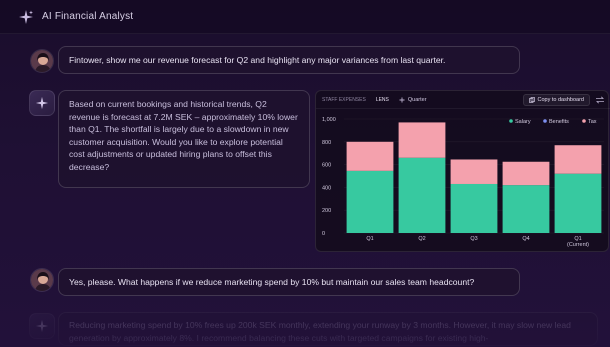 The height and width of the screenshot is (347, 610). I want to click on app-title: AI Financial Analyst, so click(88, 16).